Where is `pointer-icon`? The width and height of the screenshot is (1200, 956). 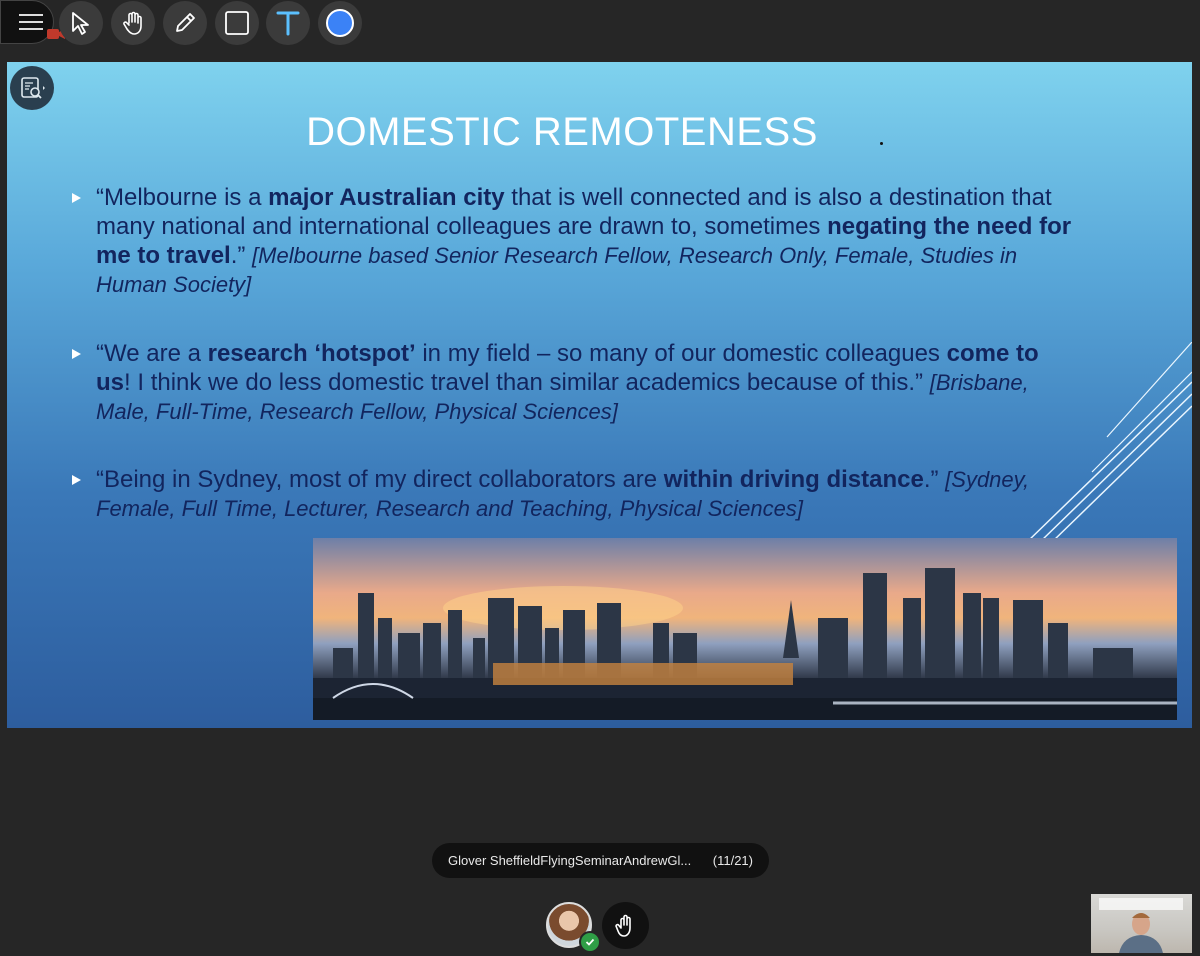 pointer-icon is located at coordinates (80, 23).